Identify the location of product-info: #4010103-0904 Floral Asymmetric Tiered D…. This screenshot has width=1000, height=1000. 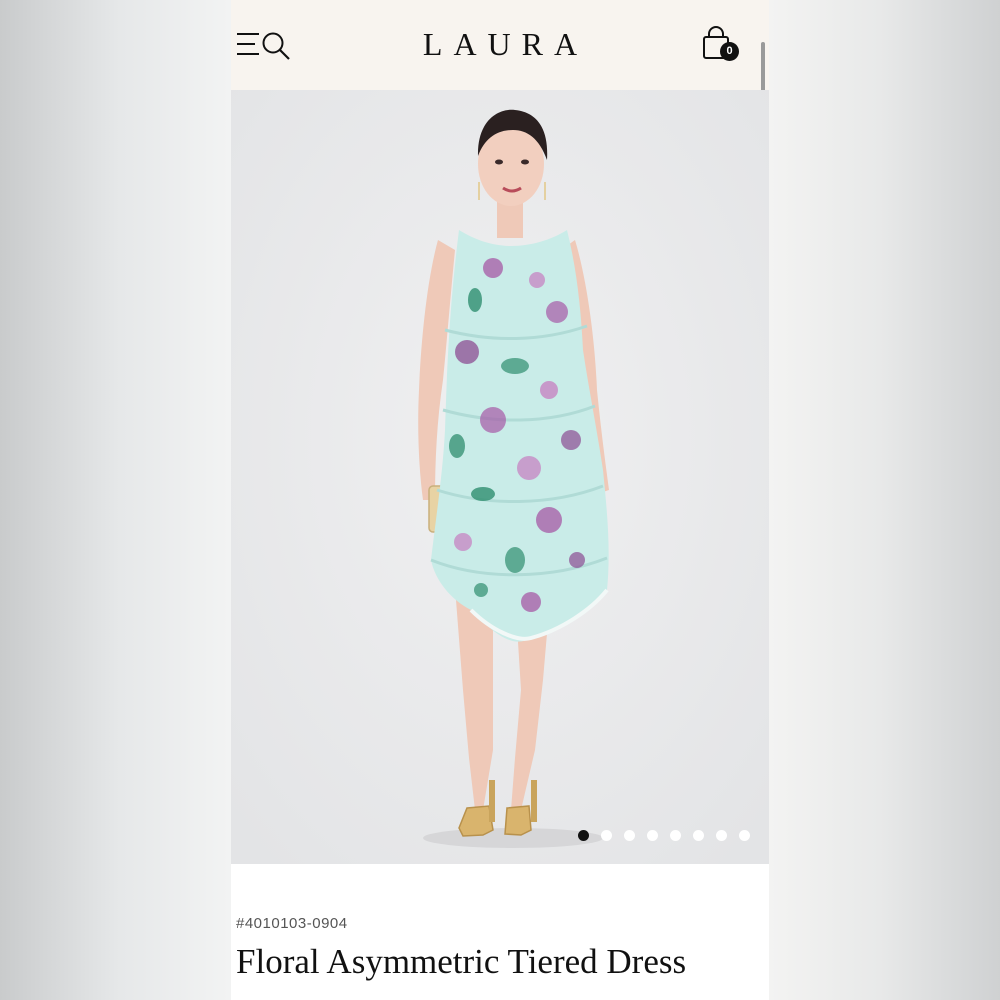
(500, 932).